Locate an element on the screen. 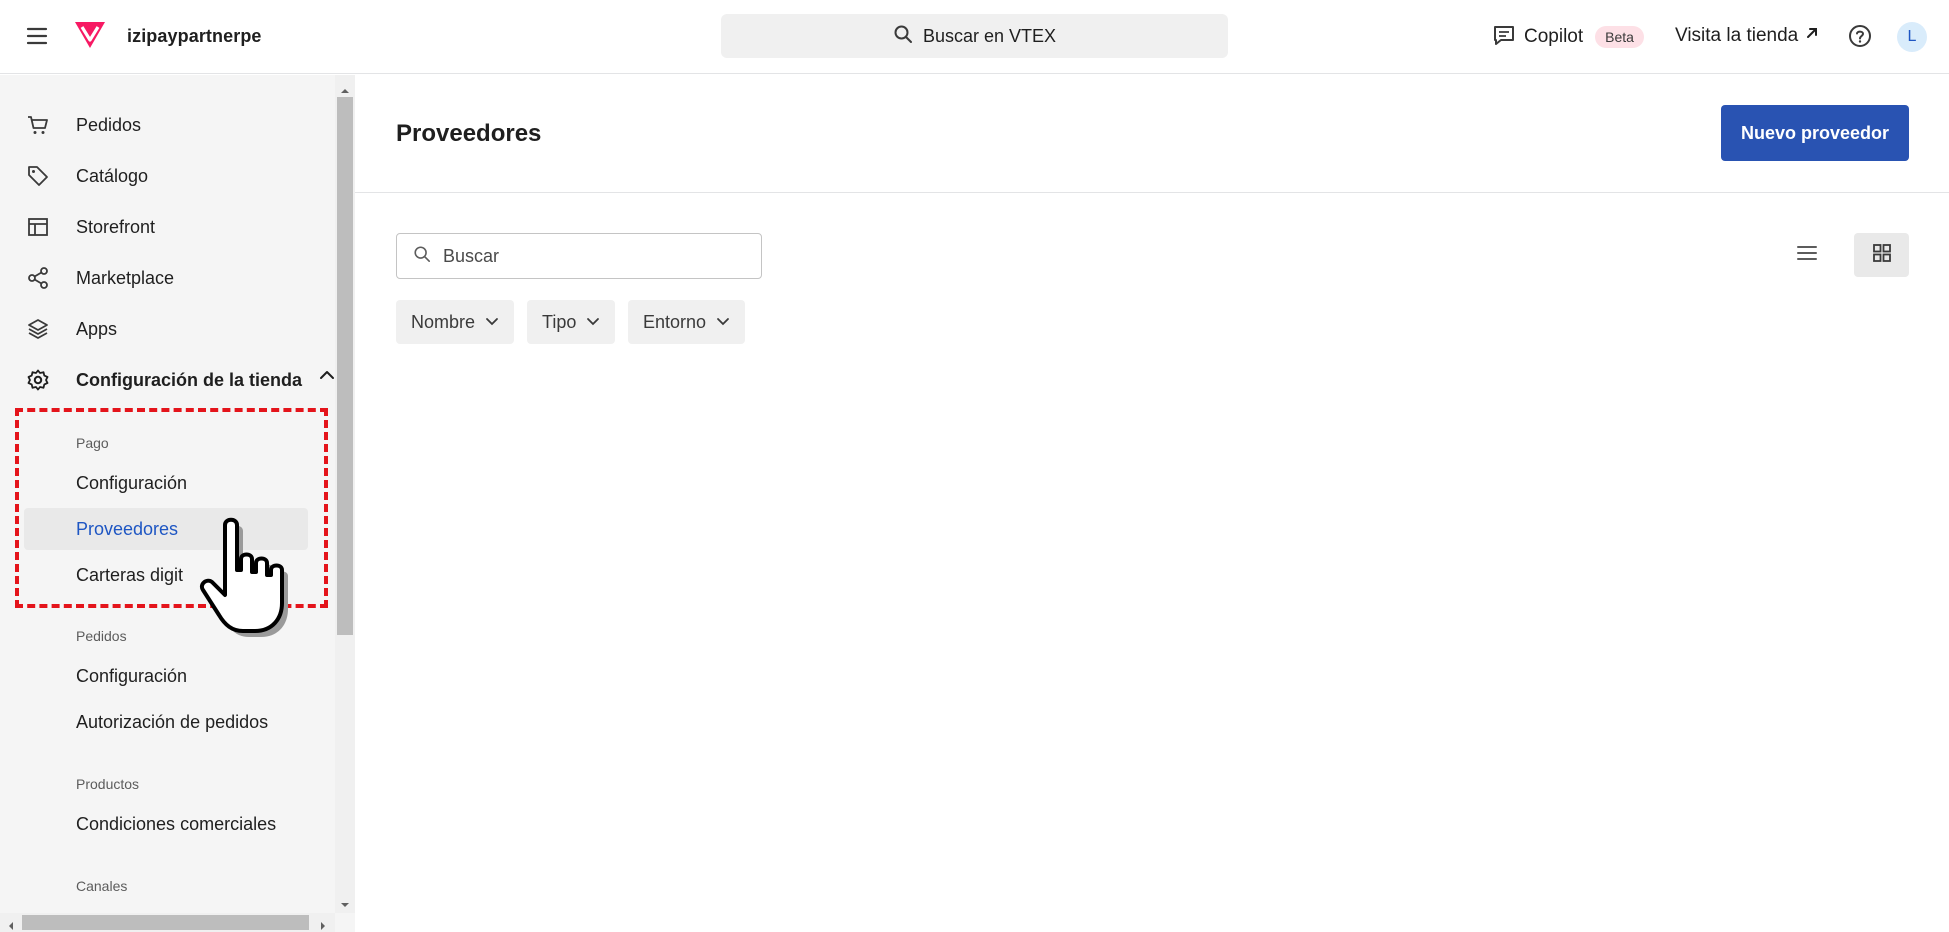 This screenshot has height=932, width=1949. section-label-productos: Productos is located at coordinates (108, 784).